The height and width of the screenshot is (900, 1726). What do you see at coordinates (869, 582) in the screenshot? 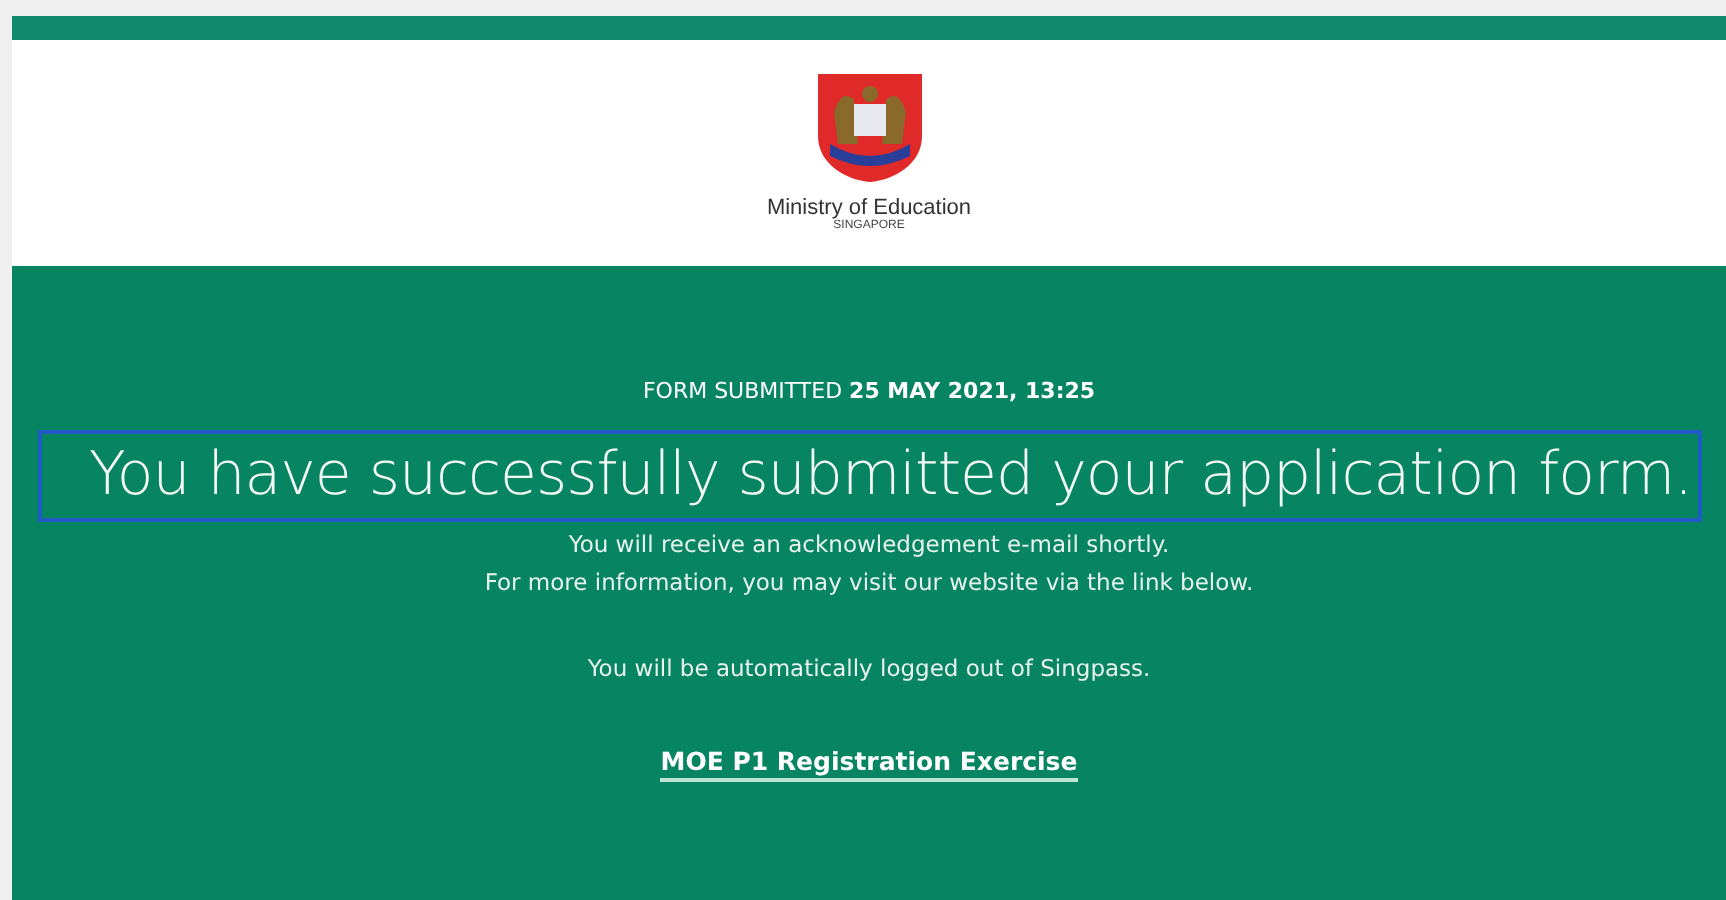
I see `info-message: For more information, you may visit our website via the link below.` at bounding box center [869, 582].